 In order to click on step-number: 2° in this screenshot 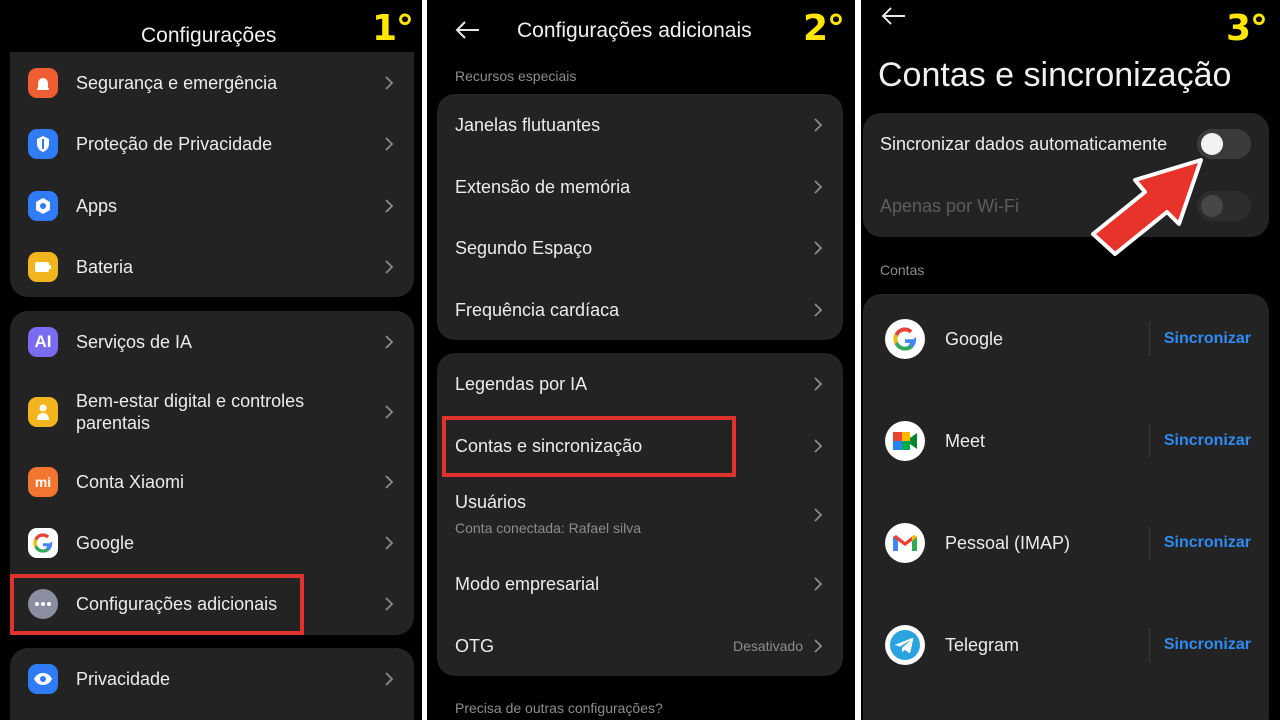, I will do `click(824, 28)`.